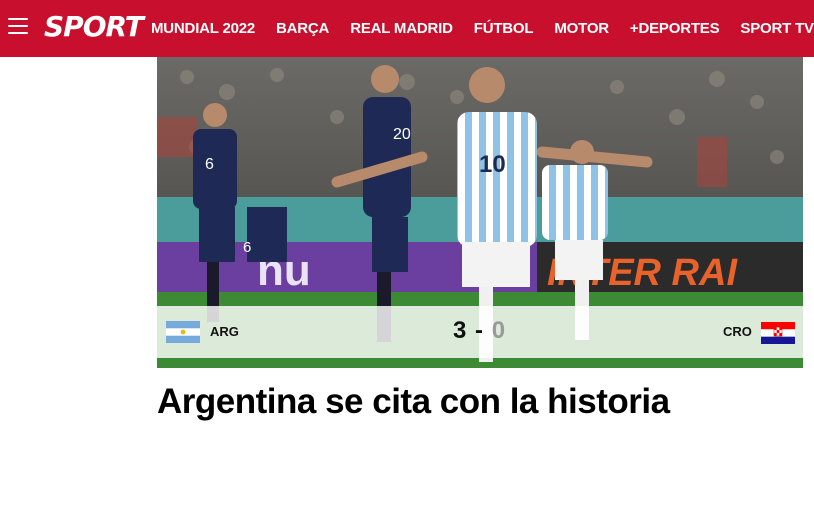 The image size is (814, 531). What do you see at coordinates (499, 330) in the screenshot?
I see `away-score: 0` at bounding box center [499, 330].